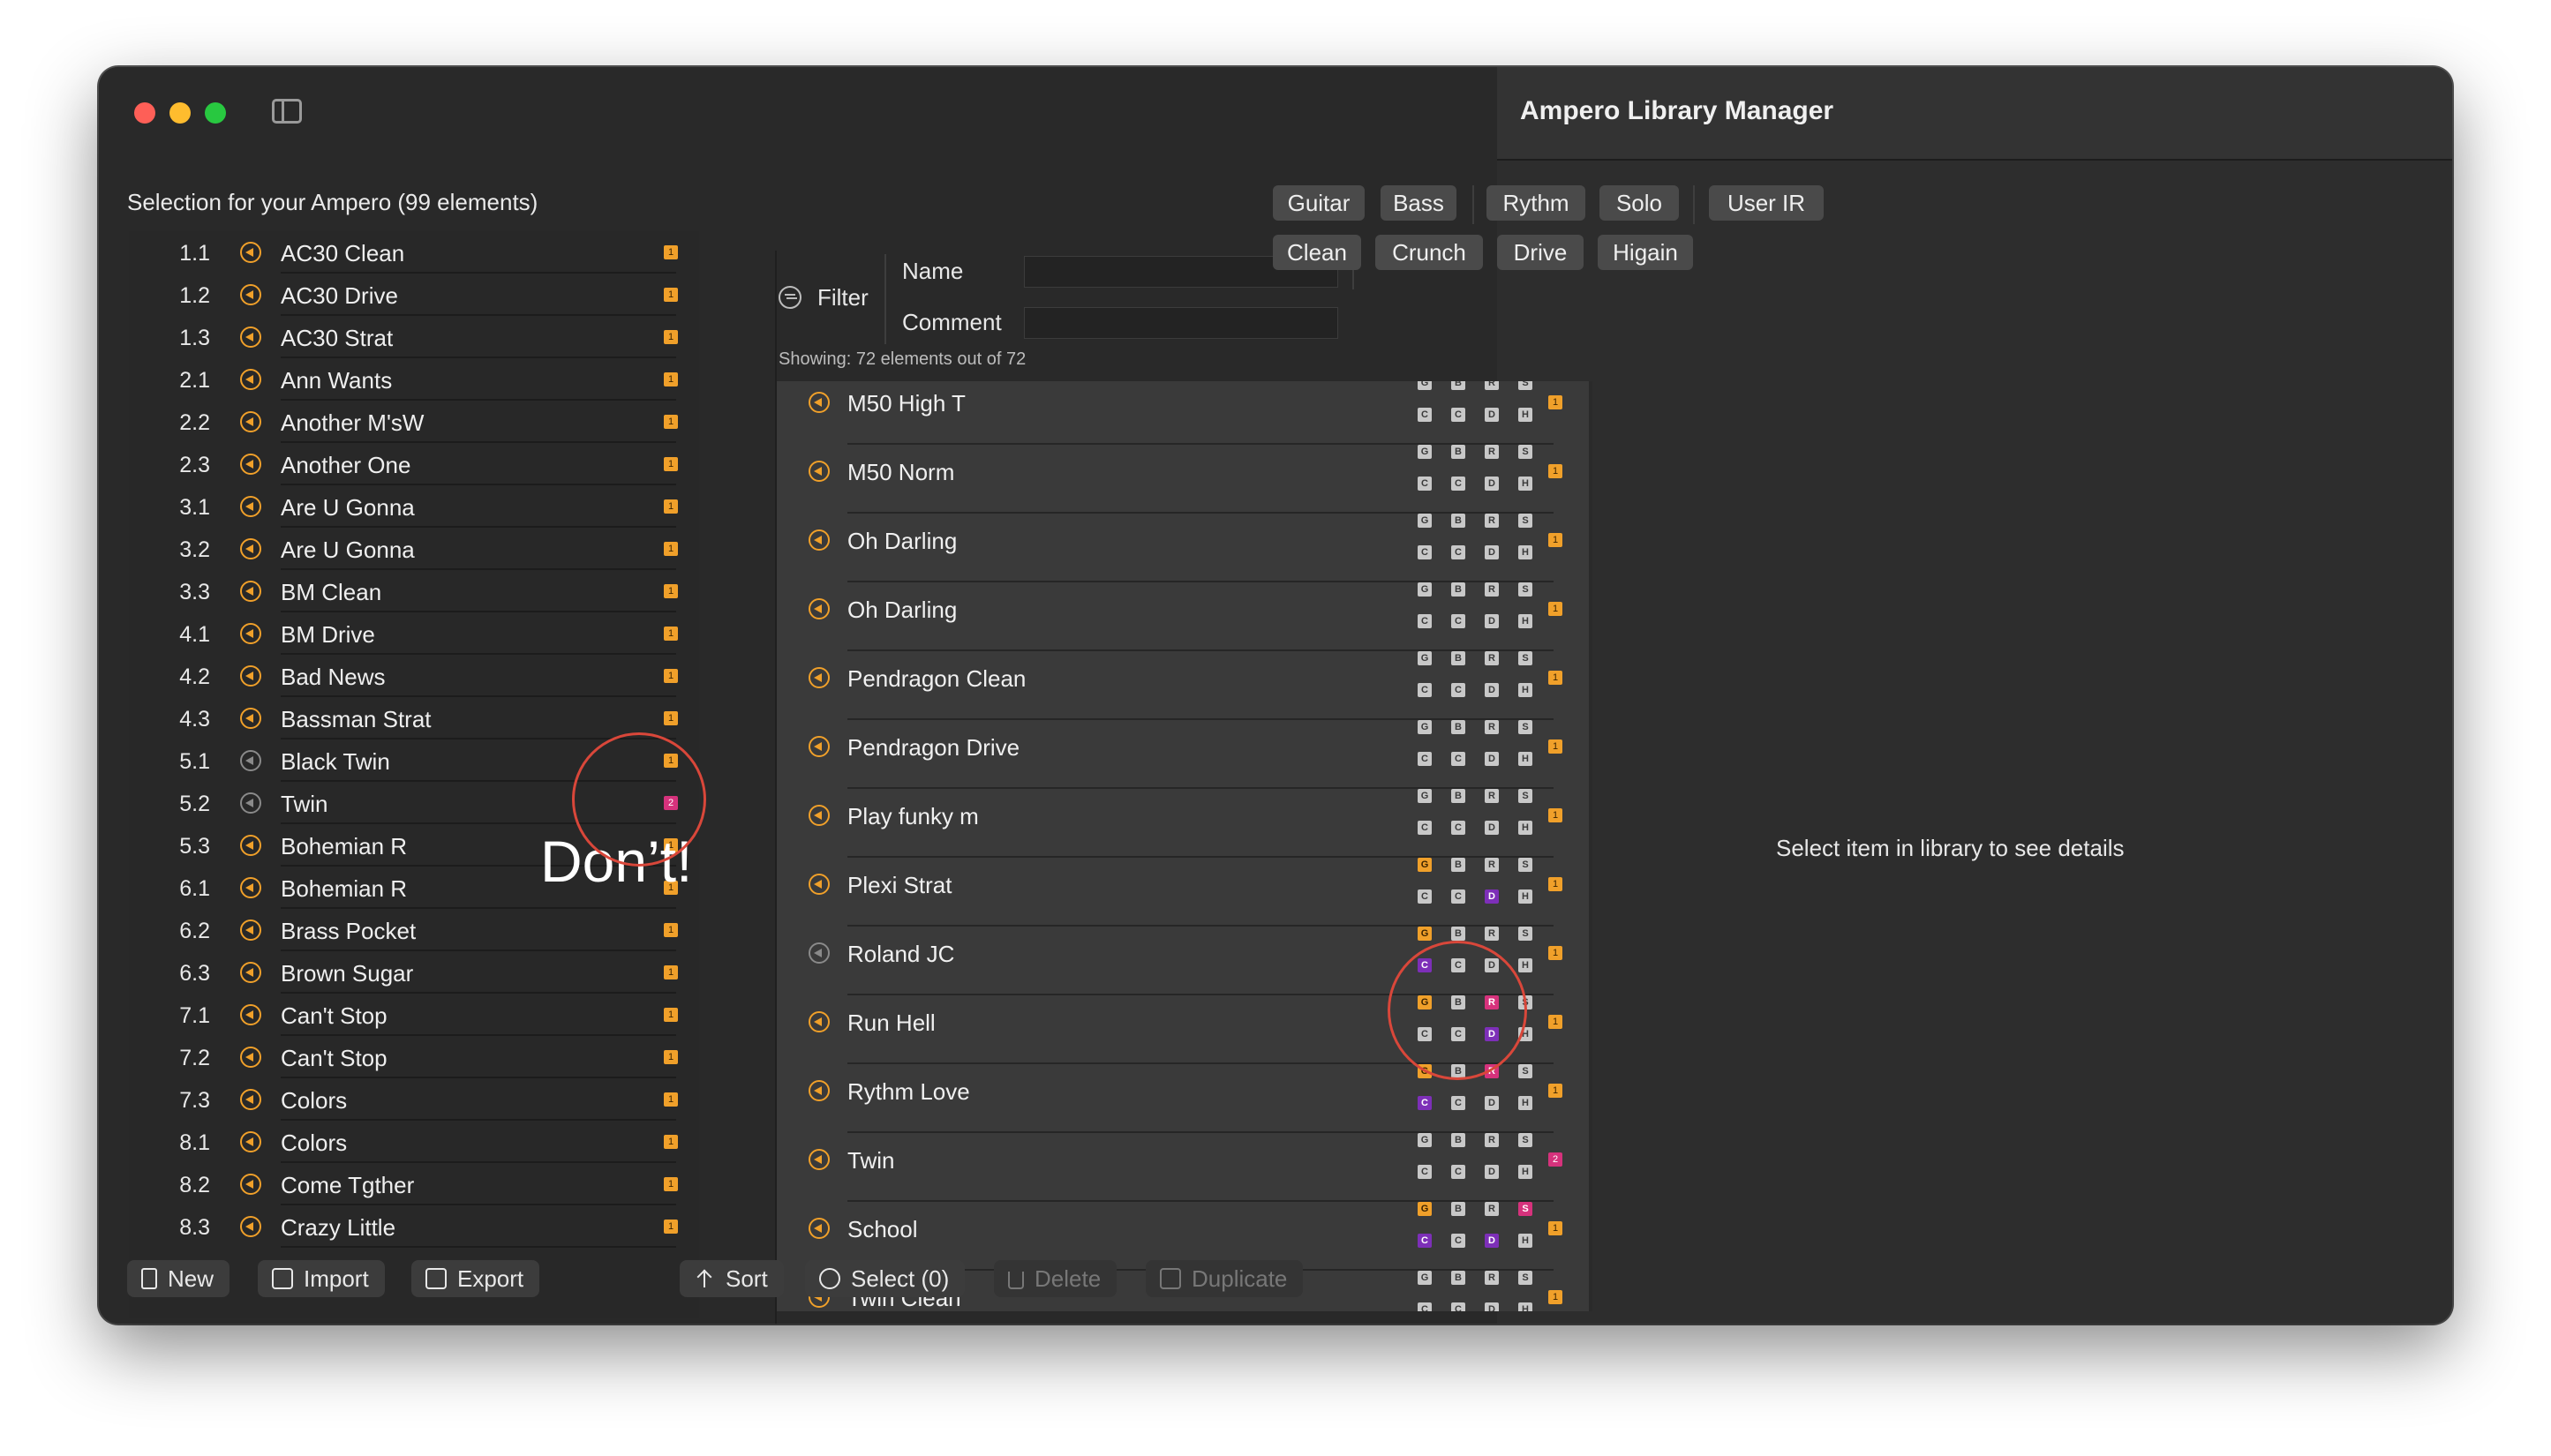 Image resolution: width=2551 pixels, height=1456 pixels. Describe the element at coordinates (414, 379) in the screenshot. I see `library-row: 2.1 Ann Wants 1` at that location.